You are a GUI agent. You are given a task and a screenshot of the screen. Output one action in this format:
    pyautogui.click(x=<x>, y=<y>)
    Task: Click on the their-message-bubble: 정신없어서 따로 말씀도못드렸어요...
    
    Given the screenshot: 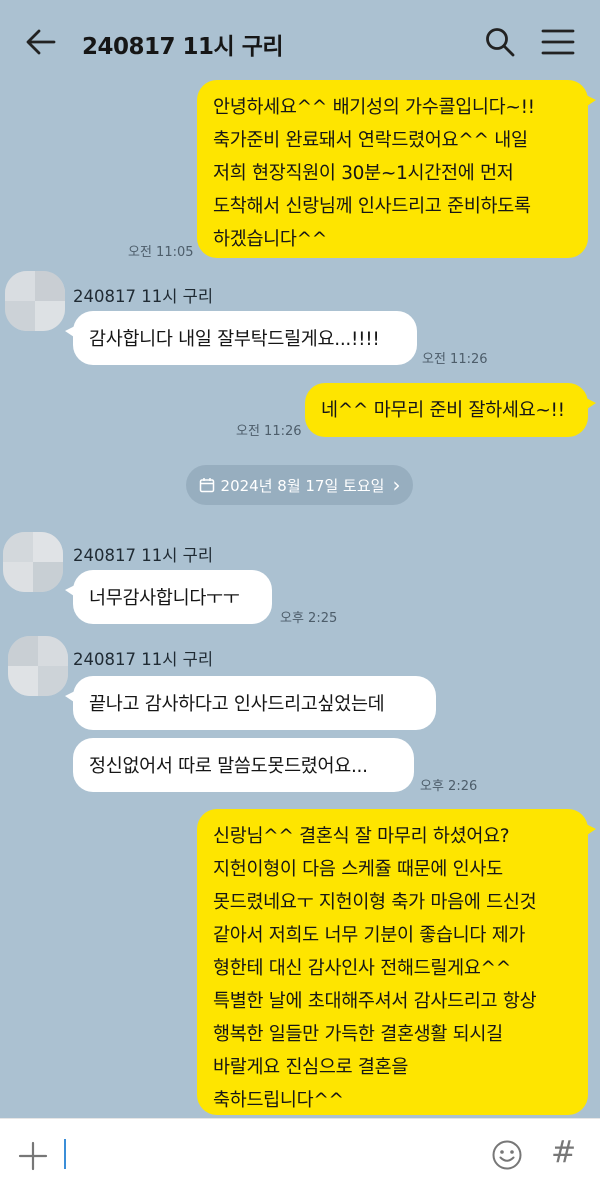 What is the action you would take?
    pyautogui.click(x=243, y=765)
    